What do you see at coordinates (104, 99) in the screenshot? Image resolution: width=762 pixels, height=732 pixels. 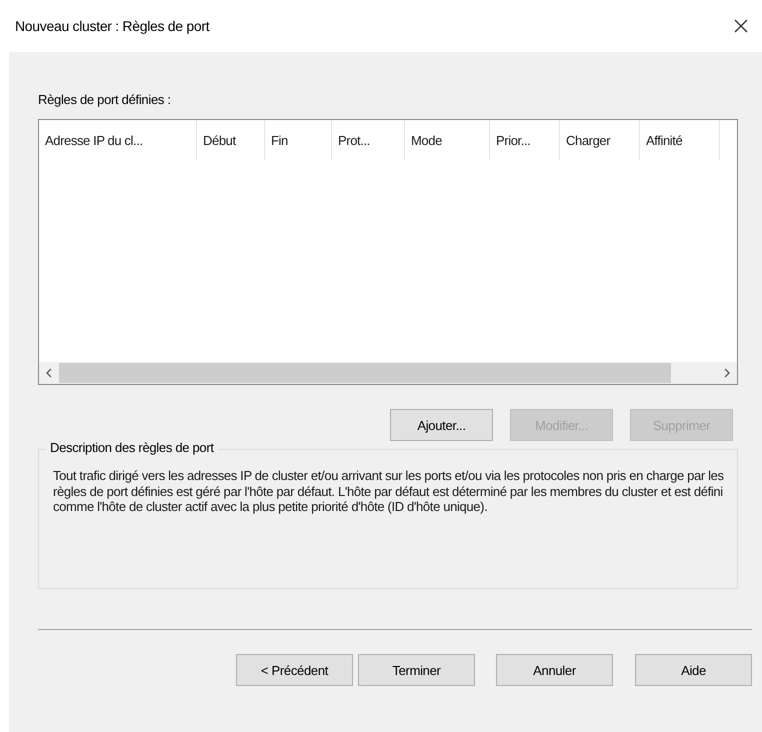 I see `list-label: Règles de port définies :` at bounding box center [104, 99].